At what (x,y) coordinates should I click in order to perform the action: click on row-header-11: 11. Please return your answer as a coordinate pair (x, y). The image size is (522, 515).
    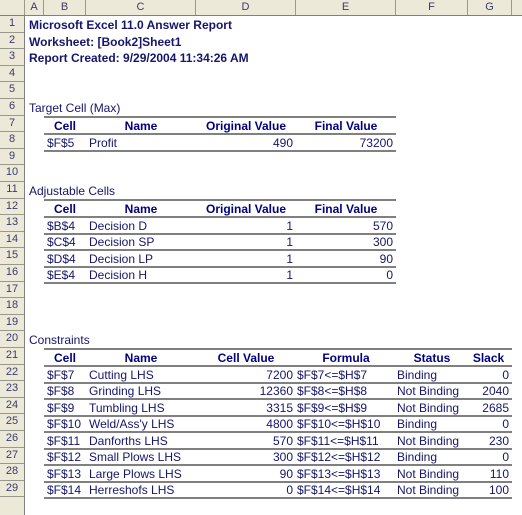
    Looking at the image, I should click on (12, 190).